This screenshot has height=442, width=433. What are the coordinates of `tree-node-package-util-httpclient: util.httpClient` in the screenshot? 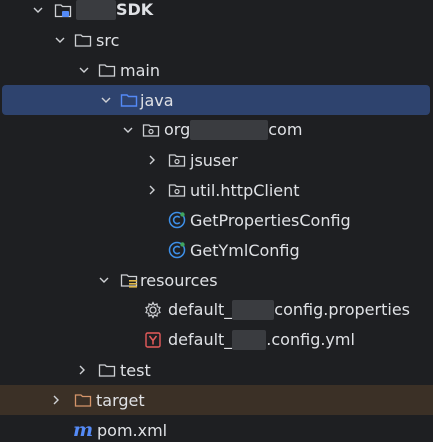 It's located at (216, 190).